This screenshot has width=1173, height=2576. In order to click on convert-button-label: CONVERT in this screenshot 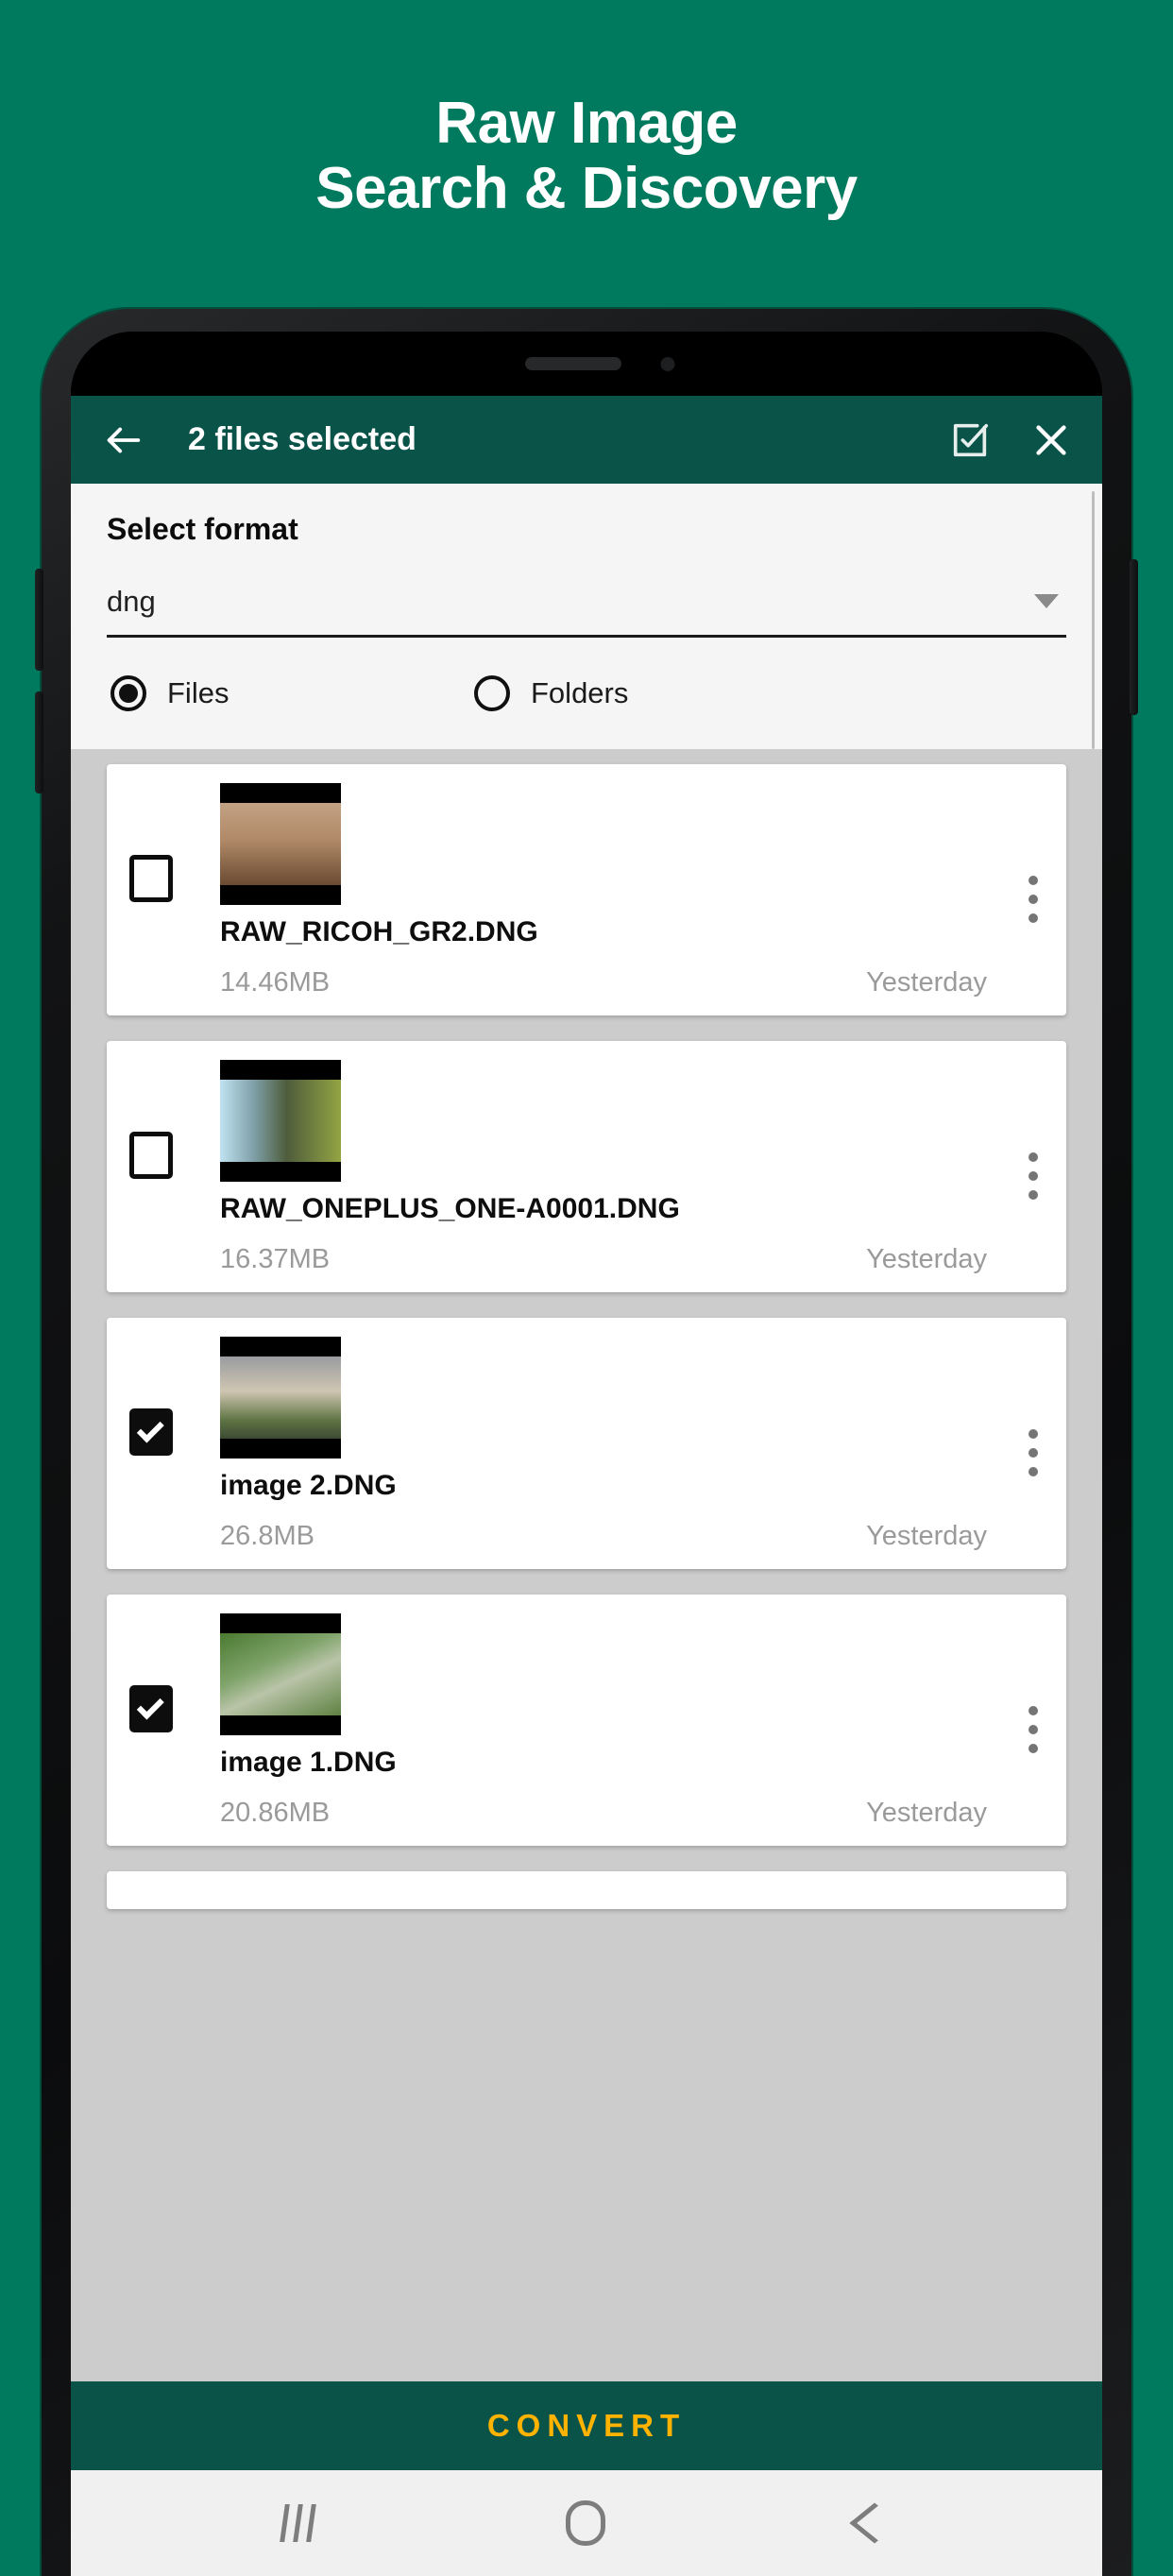, I will do `click(586, 2426)`.